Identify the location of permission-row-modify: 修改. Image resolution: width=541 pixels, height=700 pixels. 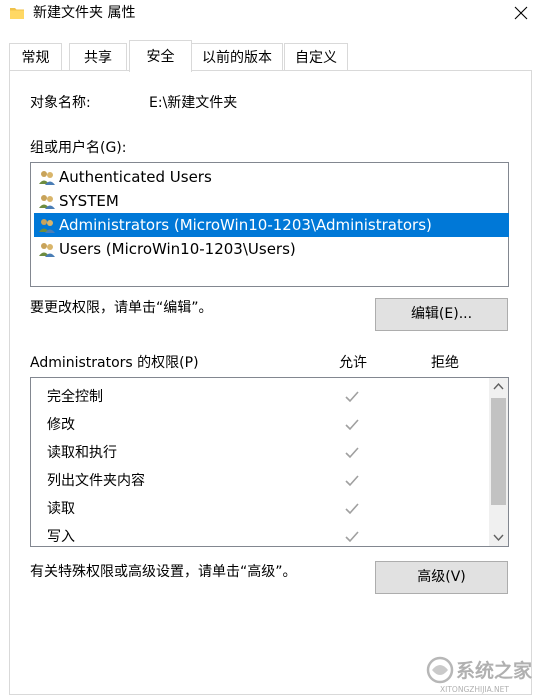
(260, 425).